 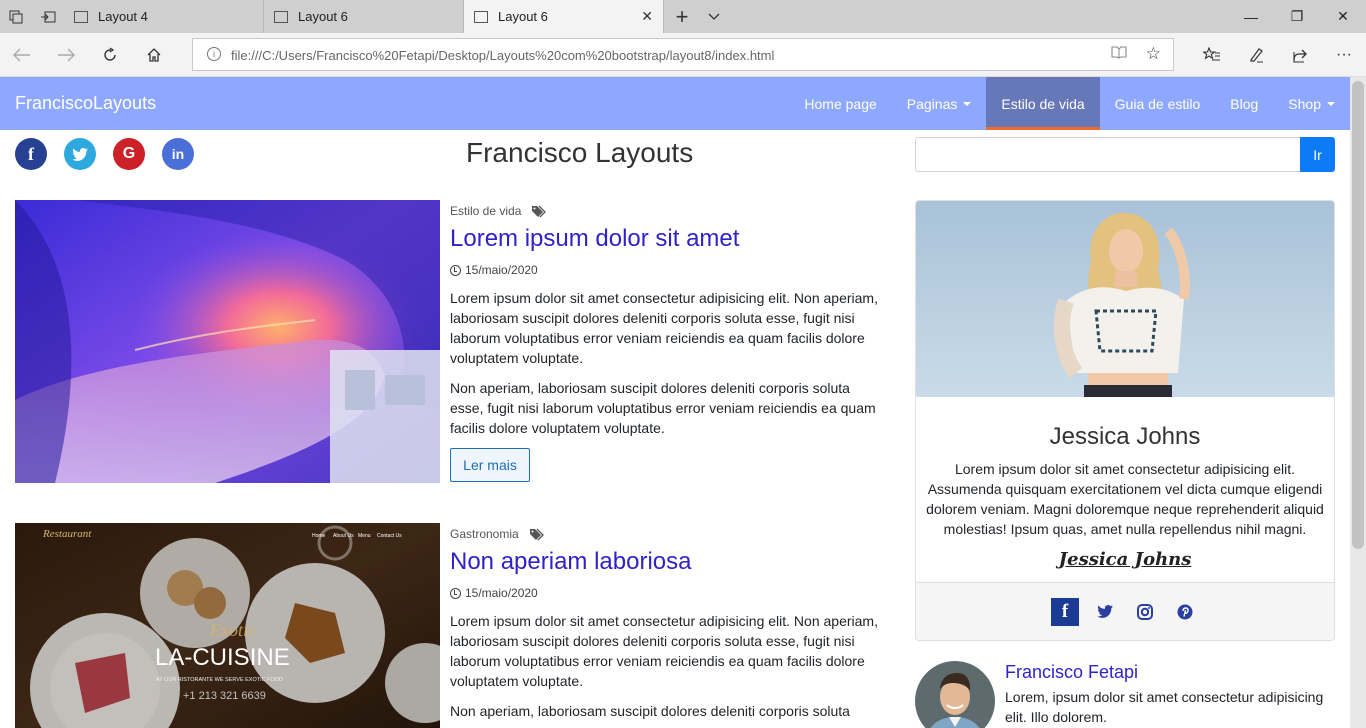 What do you see at coordinates (485, 211) in the screenshot?
I see `category-label: Estilo de vida` at bounding box center [485, 211].